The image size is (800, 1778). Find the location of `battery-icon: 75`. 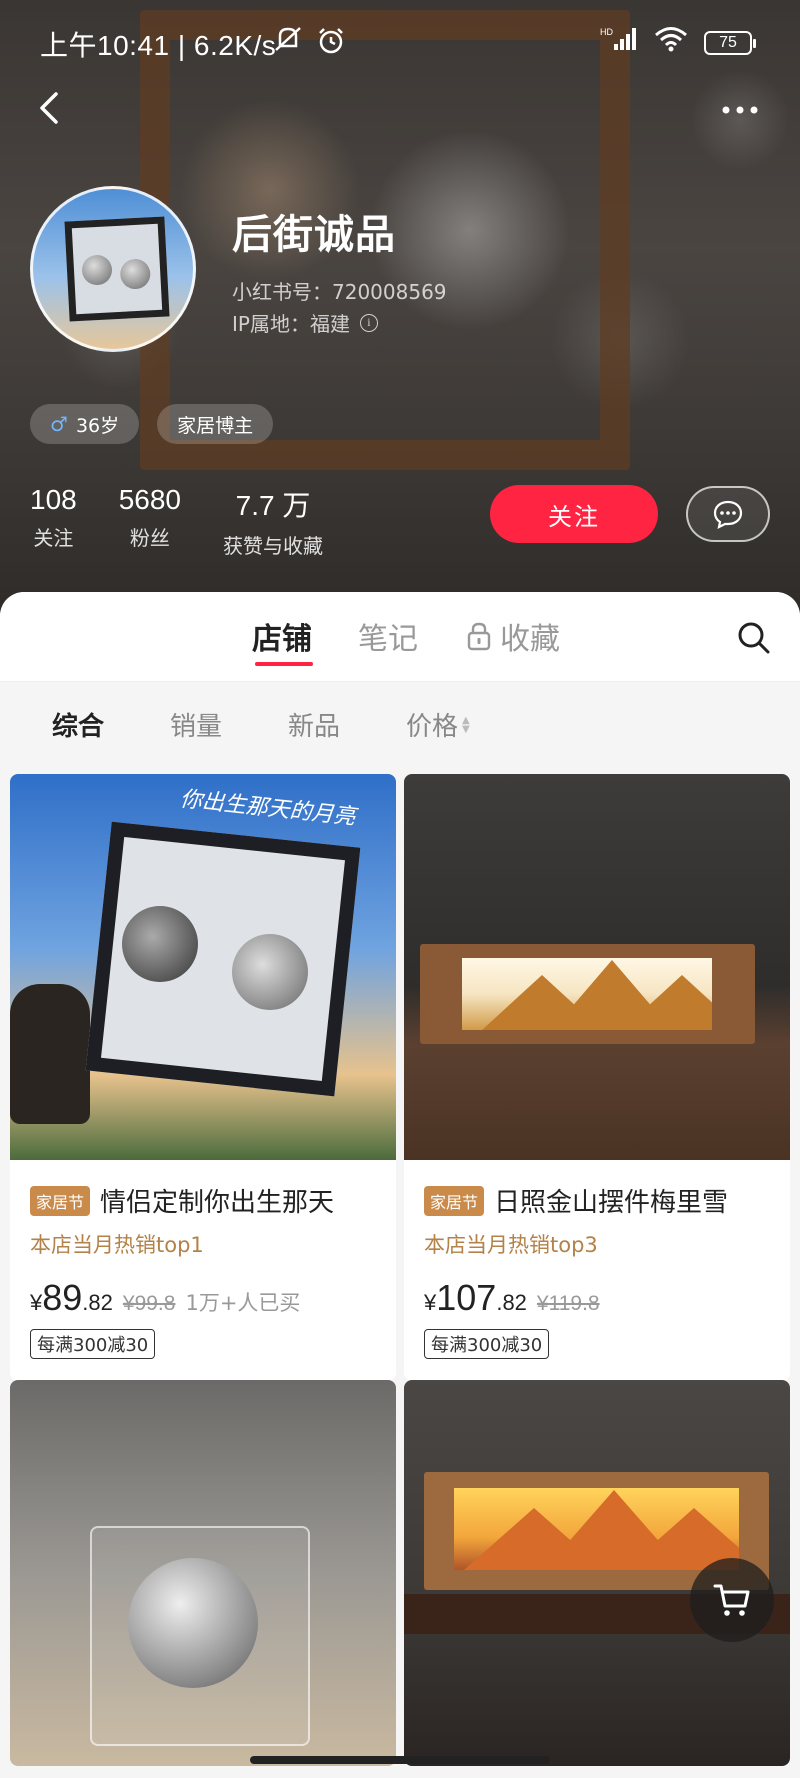

battery-icon: 75 is located at coordinates (730, 42).